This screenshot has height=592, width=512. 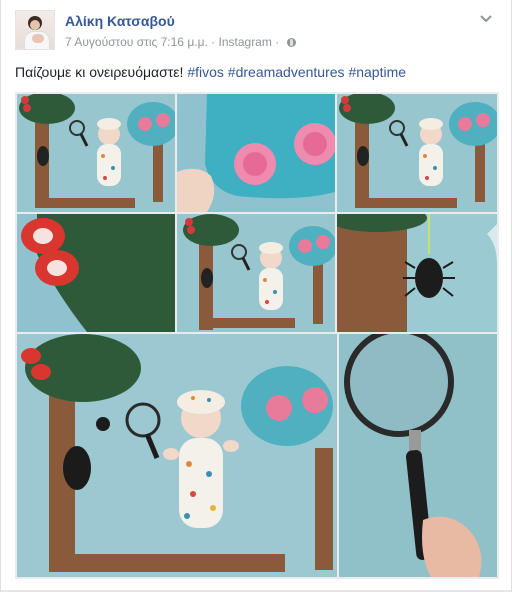 What do you see at coordinates (136, 42) in the screenshot?
I see `post-date: 7 Αυγούστου στις 7:16 μ.μ.` at bounding box center [136, 42].